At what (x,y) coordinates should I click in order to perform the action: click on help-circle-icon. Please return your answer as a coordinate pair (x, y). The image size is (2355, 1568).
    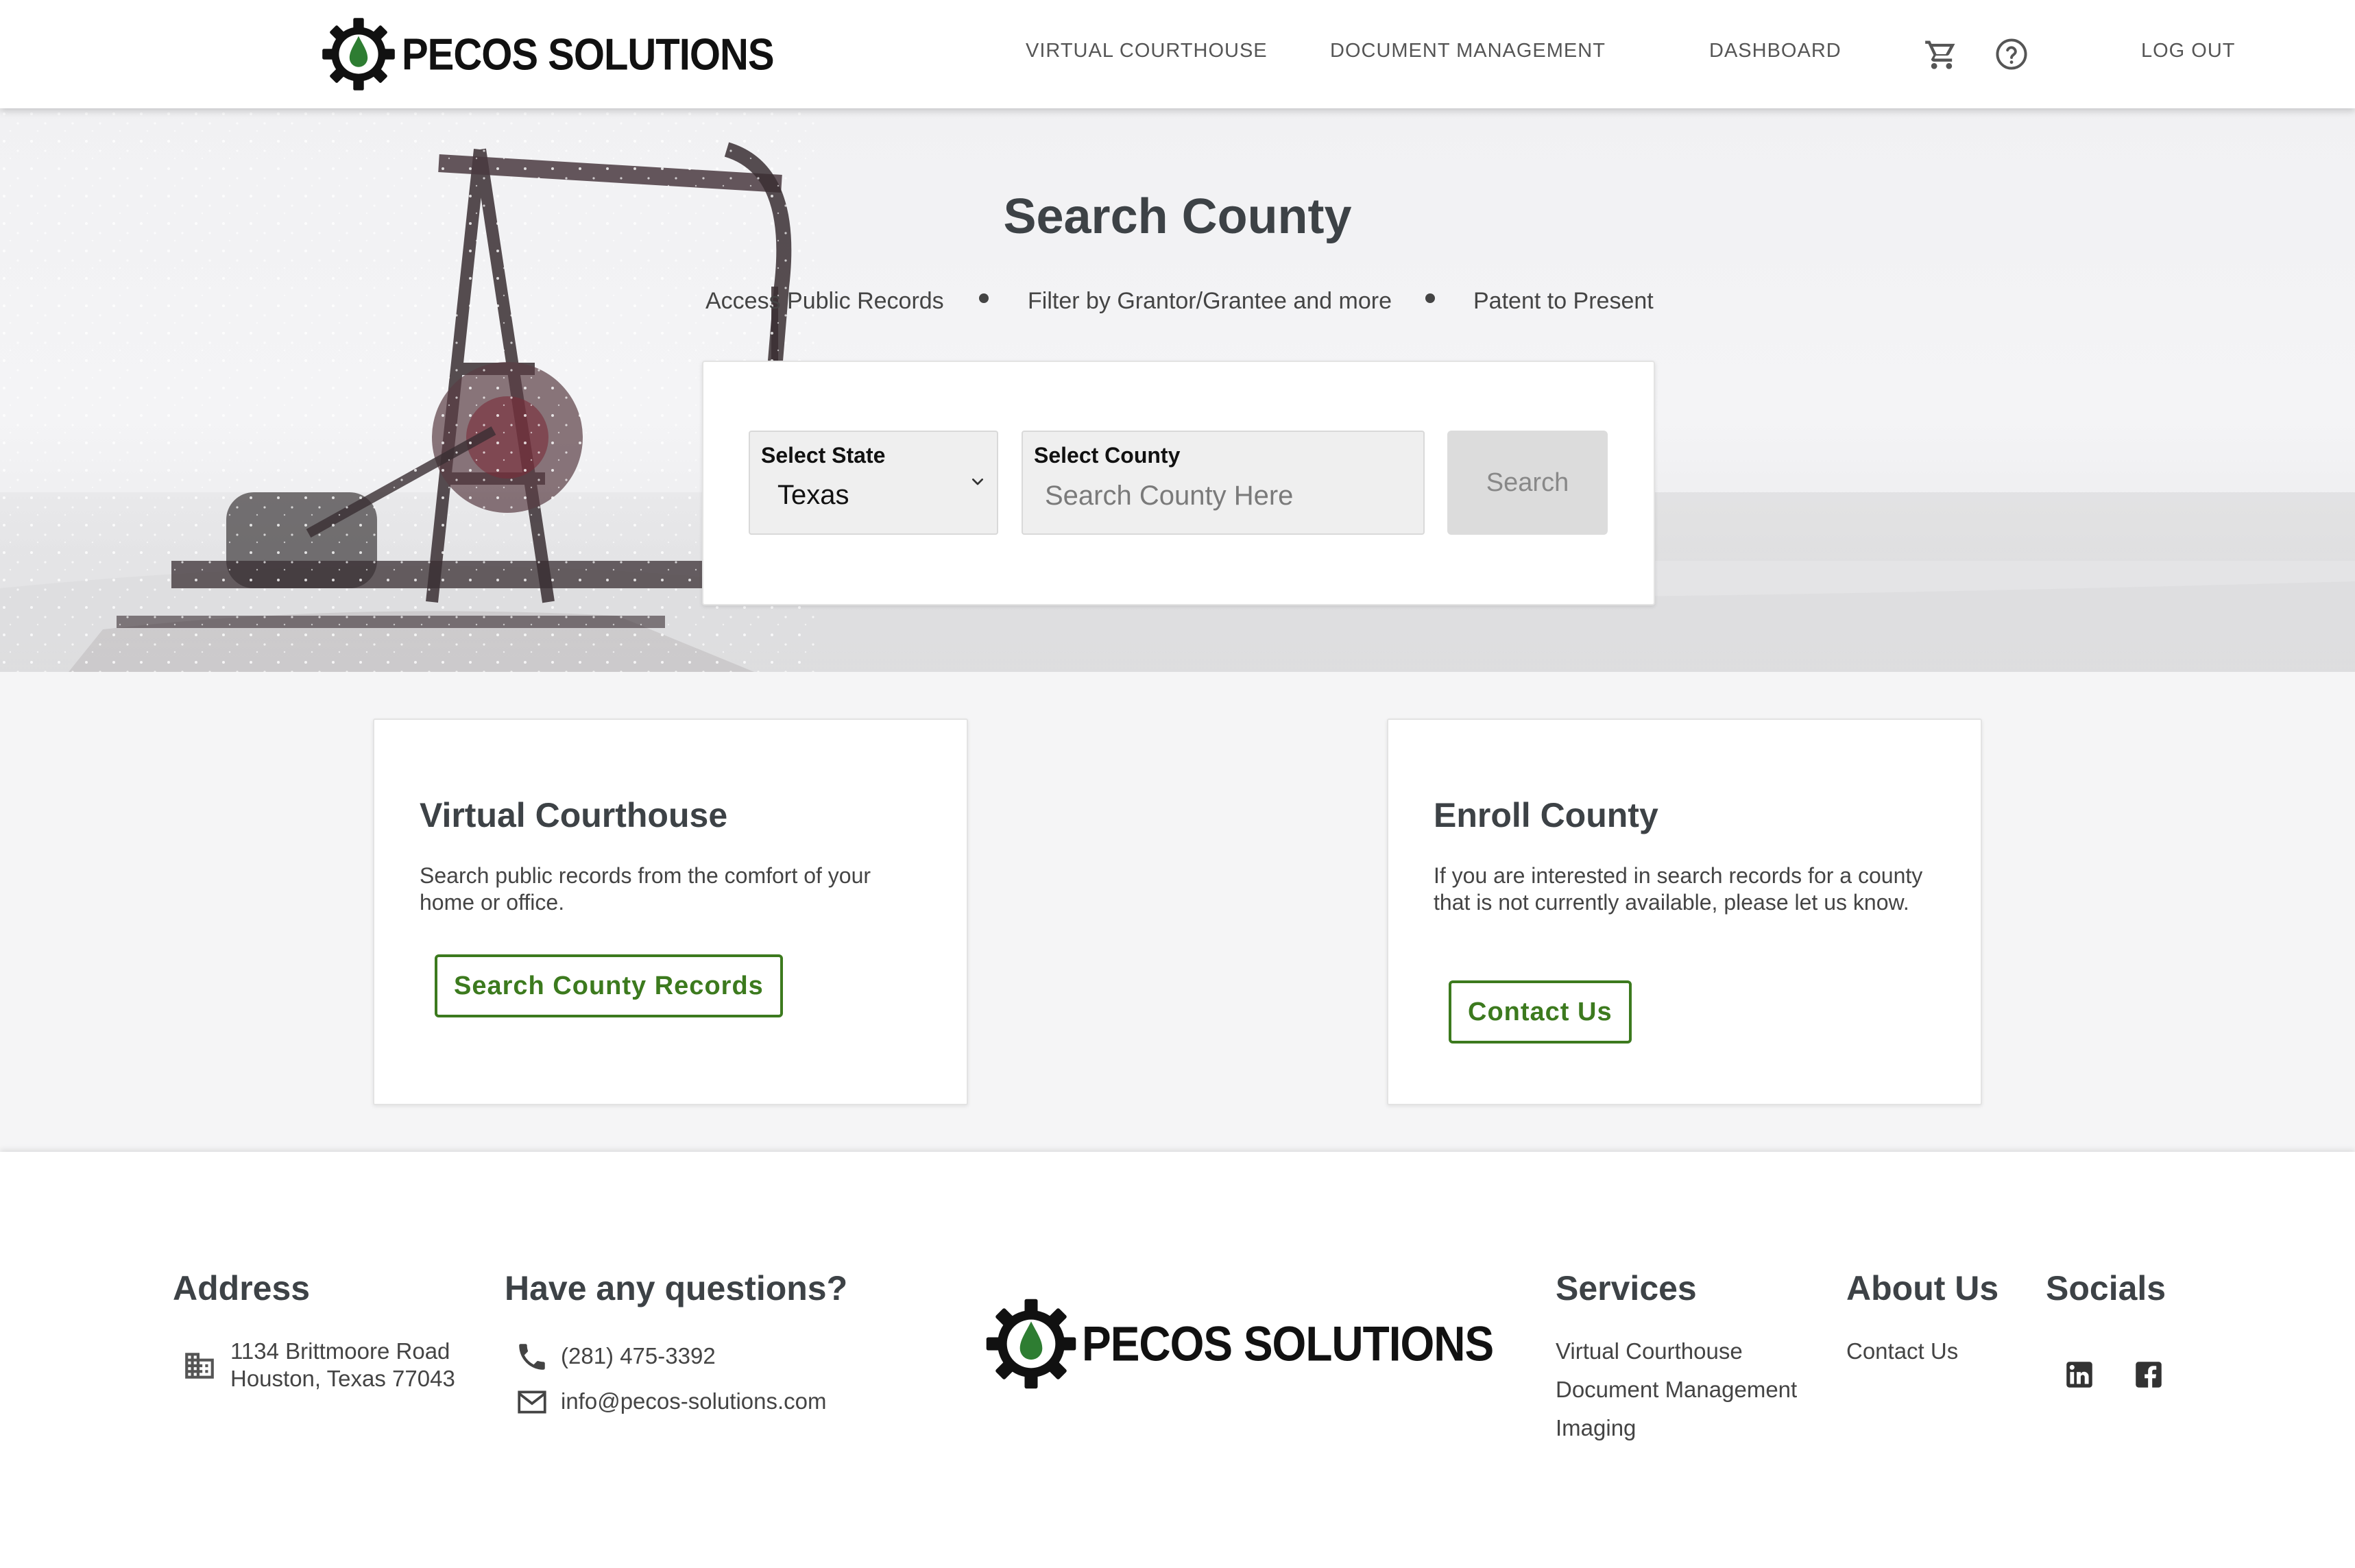
    Looking at the image, I should click on (2011, 54).